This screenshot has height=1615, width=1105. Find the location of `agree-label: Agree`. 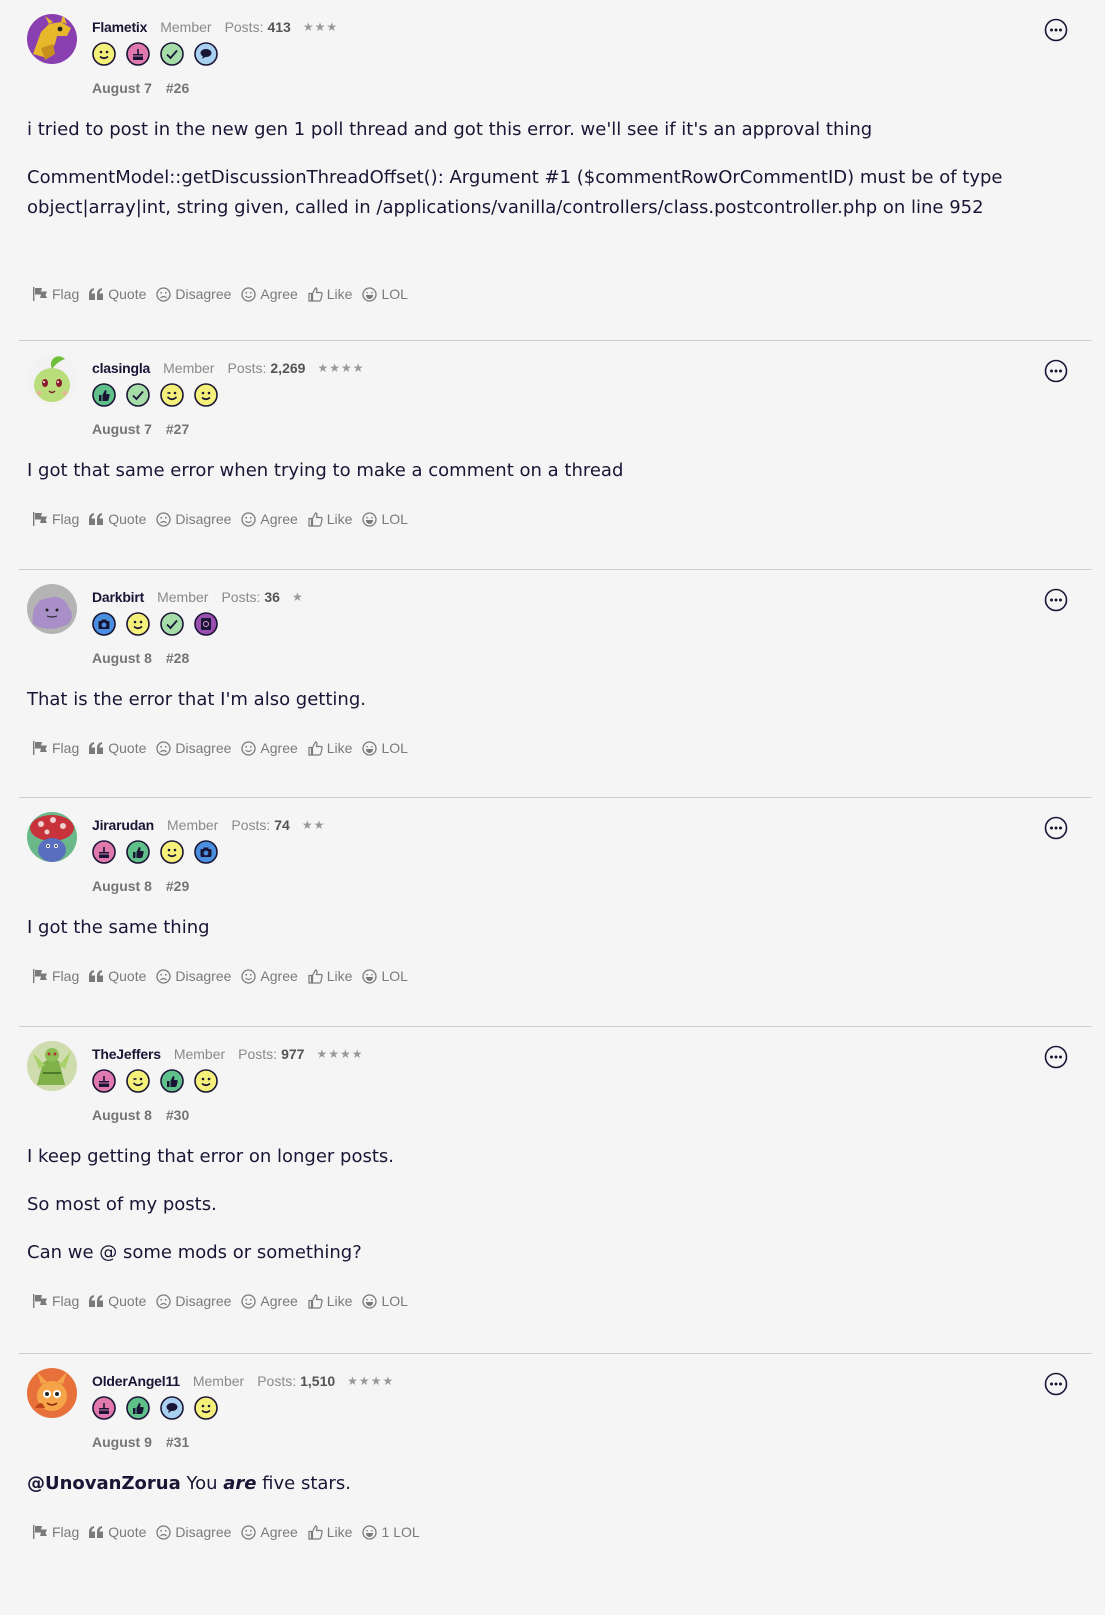

agree-label: Agree is located at coordinates (279, 748).